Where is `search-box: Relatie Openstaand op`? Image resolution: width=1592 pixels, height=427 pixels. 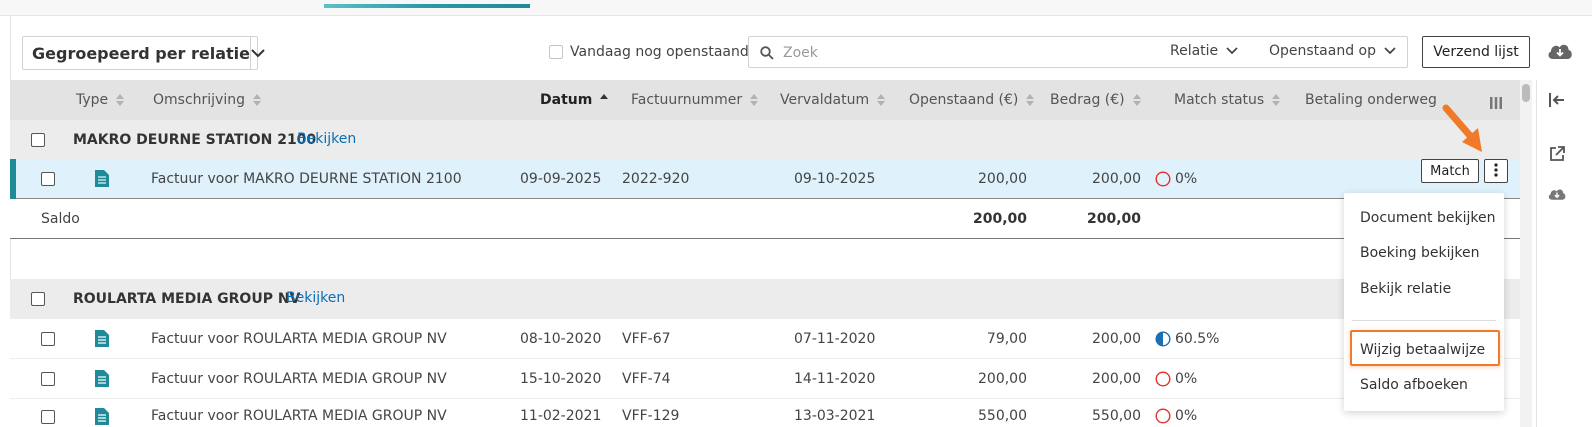
search-box: Relatie Openstaand op is located at coordinates (1078, 52).